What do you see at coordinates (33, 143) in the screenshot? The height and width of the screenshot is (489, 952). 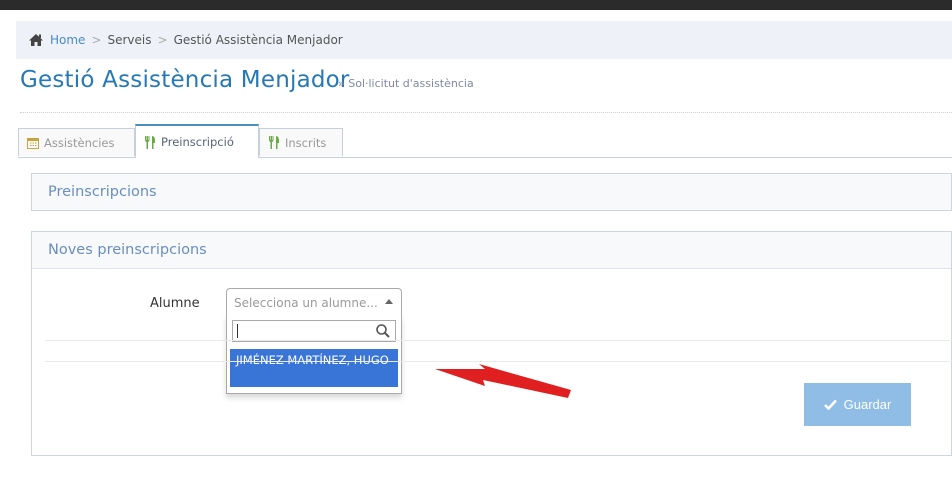 I see `calendar-icon` at bounding box center [33, 143].